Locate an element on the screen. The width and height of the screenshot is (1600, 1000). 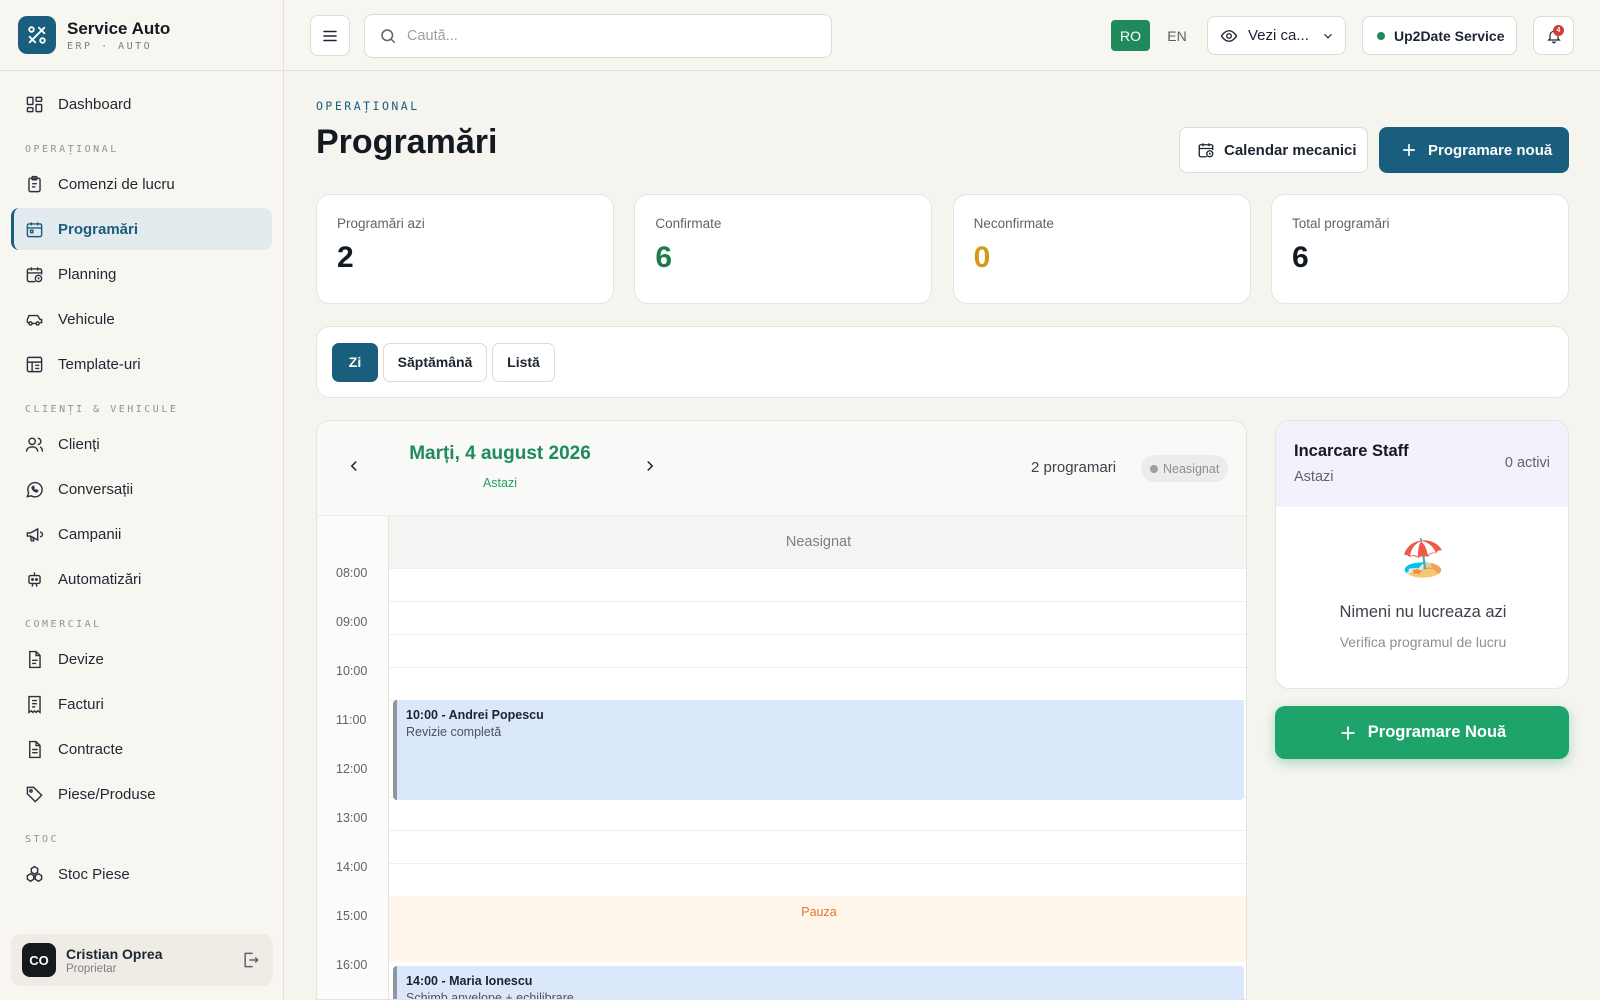
calendar-date: Marți, 4 august 2026 is located at coordinates (500, 453).